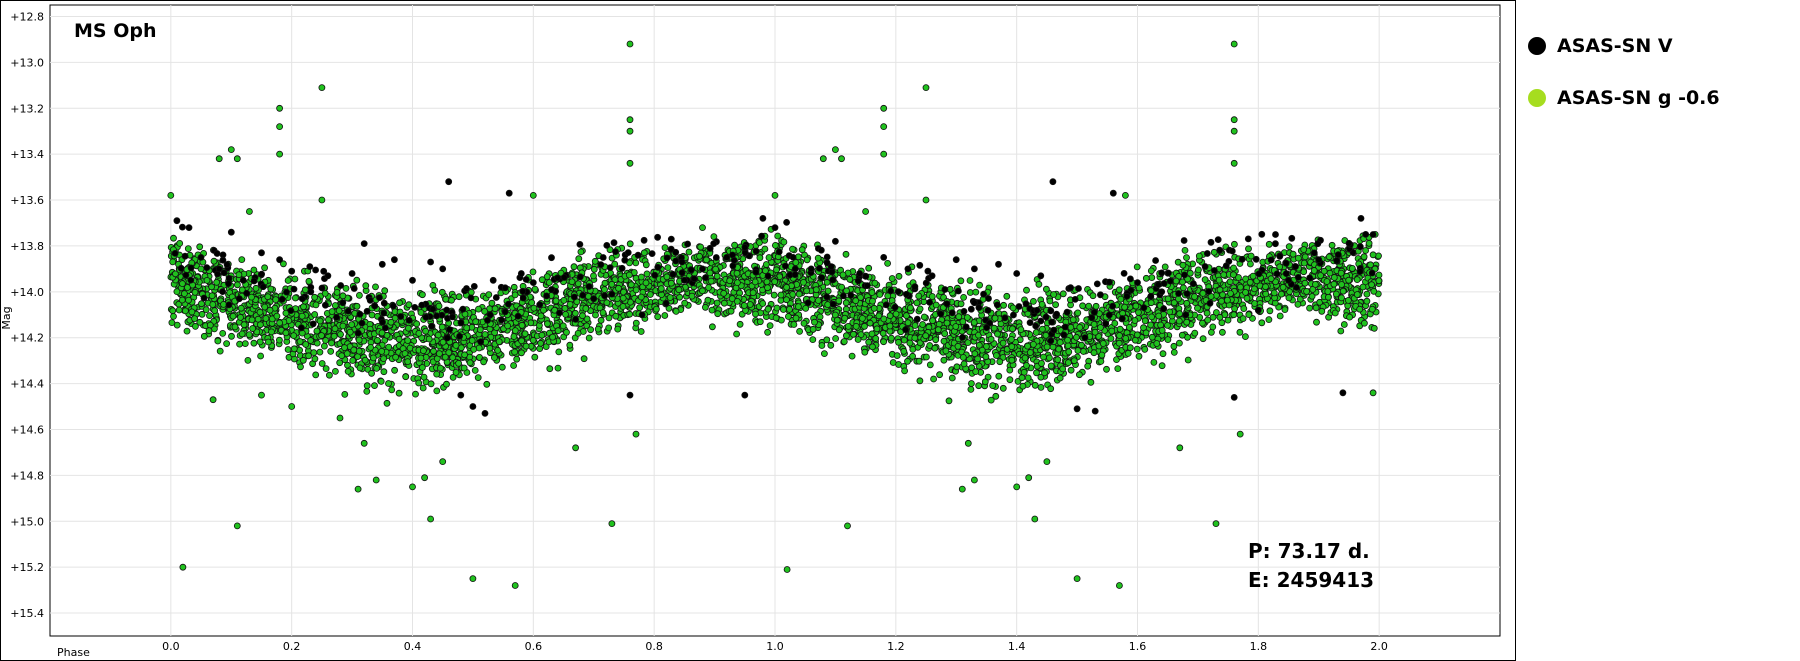 This screenshot has width=1800, height=661. I want to click on legend: ASAS-SN V ASAS-SN g -0.6, so click(1624, 72).